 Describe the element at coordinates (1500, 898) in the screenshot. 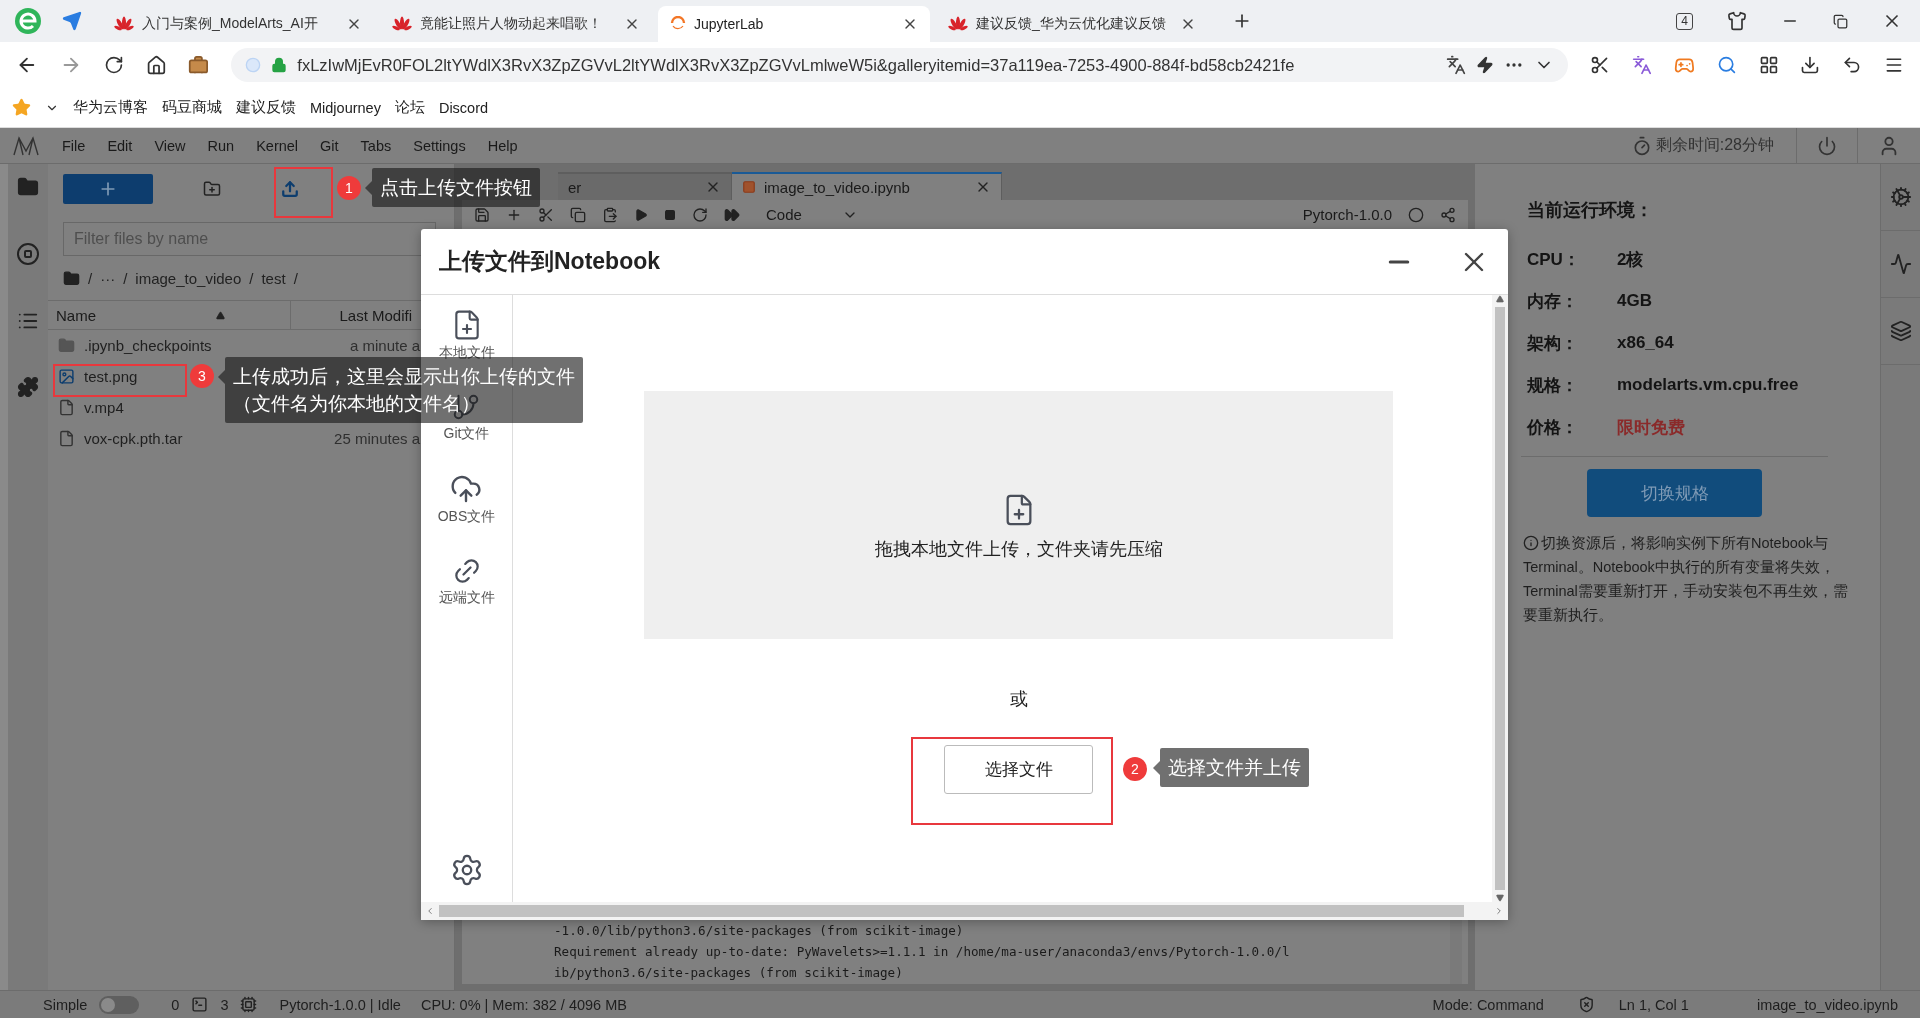

I see `scroll-down-icon` at that location.